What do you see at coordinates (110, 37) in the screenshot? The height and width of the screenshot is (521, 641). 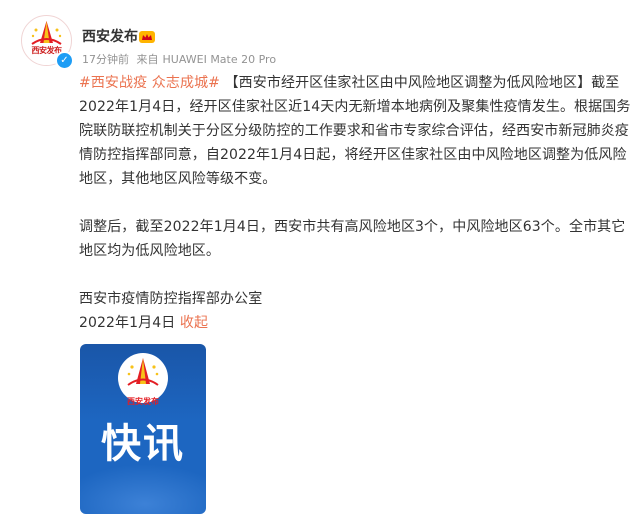 I see `author-name: 西安发布` at bounding box center [110, 37].